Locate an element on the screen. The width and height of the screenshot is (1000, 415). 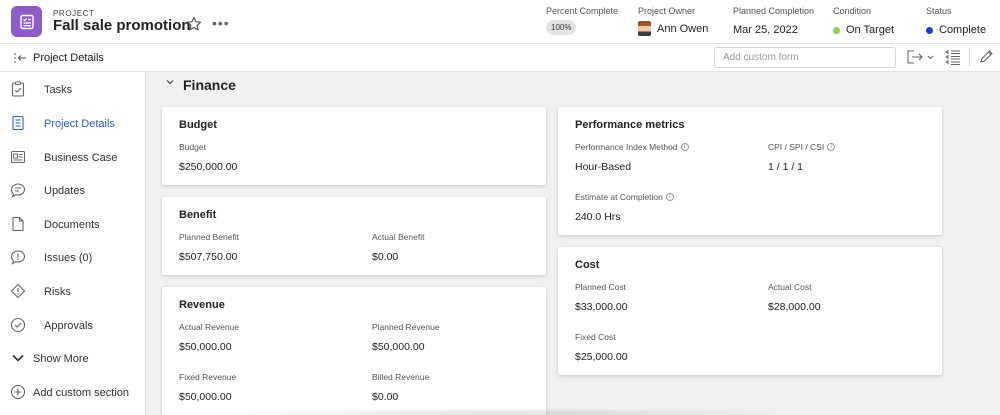
field-label: Actual Revenue is located at coordinates (209, 327).